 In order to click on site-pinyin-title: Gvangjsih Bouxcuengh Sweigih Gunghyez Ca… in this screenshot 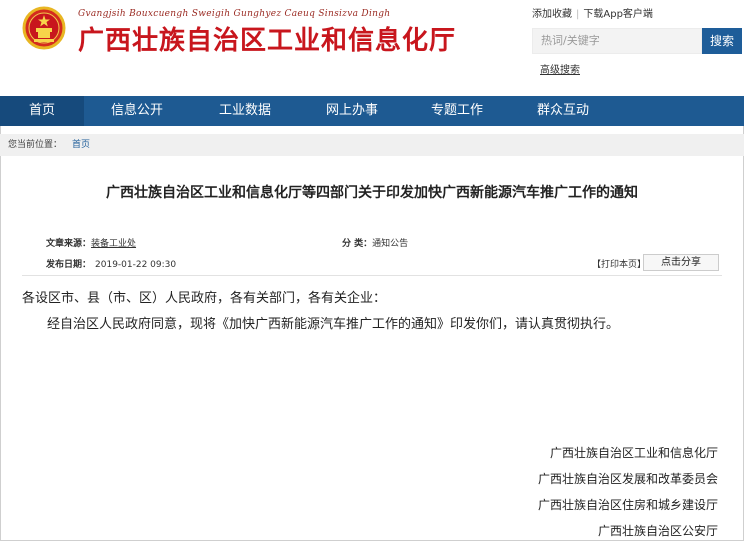, I will do `click(234, 14)`.